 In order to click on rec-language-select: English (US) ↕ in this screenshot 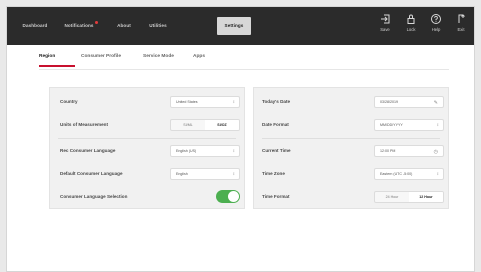, I will do `click(205, 151)`.